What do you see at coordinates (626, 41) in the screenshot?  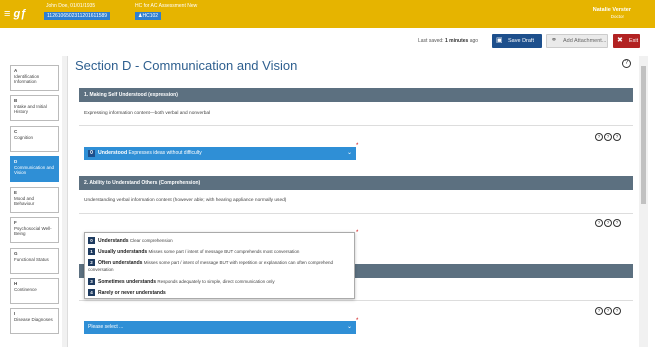 I see `exit-button: ✖ Exit` at bounding box center [626, 41].